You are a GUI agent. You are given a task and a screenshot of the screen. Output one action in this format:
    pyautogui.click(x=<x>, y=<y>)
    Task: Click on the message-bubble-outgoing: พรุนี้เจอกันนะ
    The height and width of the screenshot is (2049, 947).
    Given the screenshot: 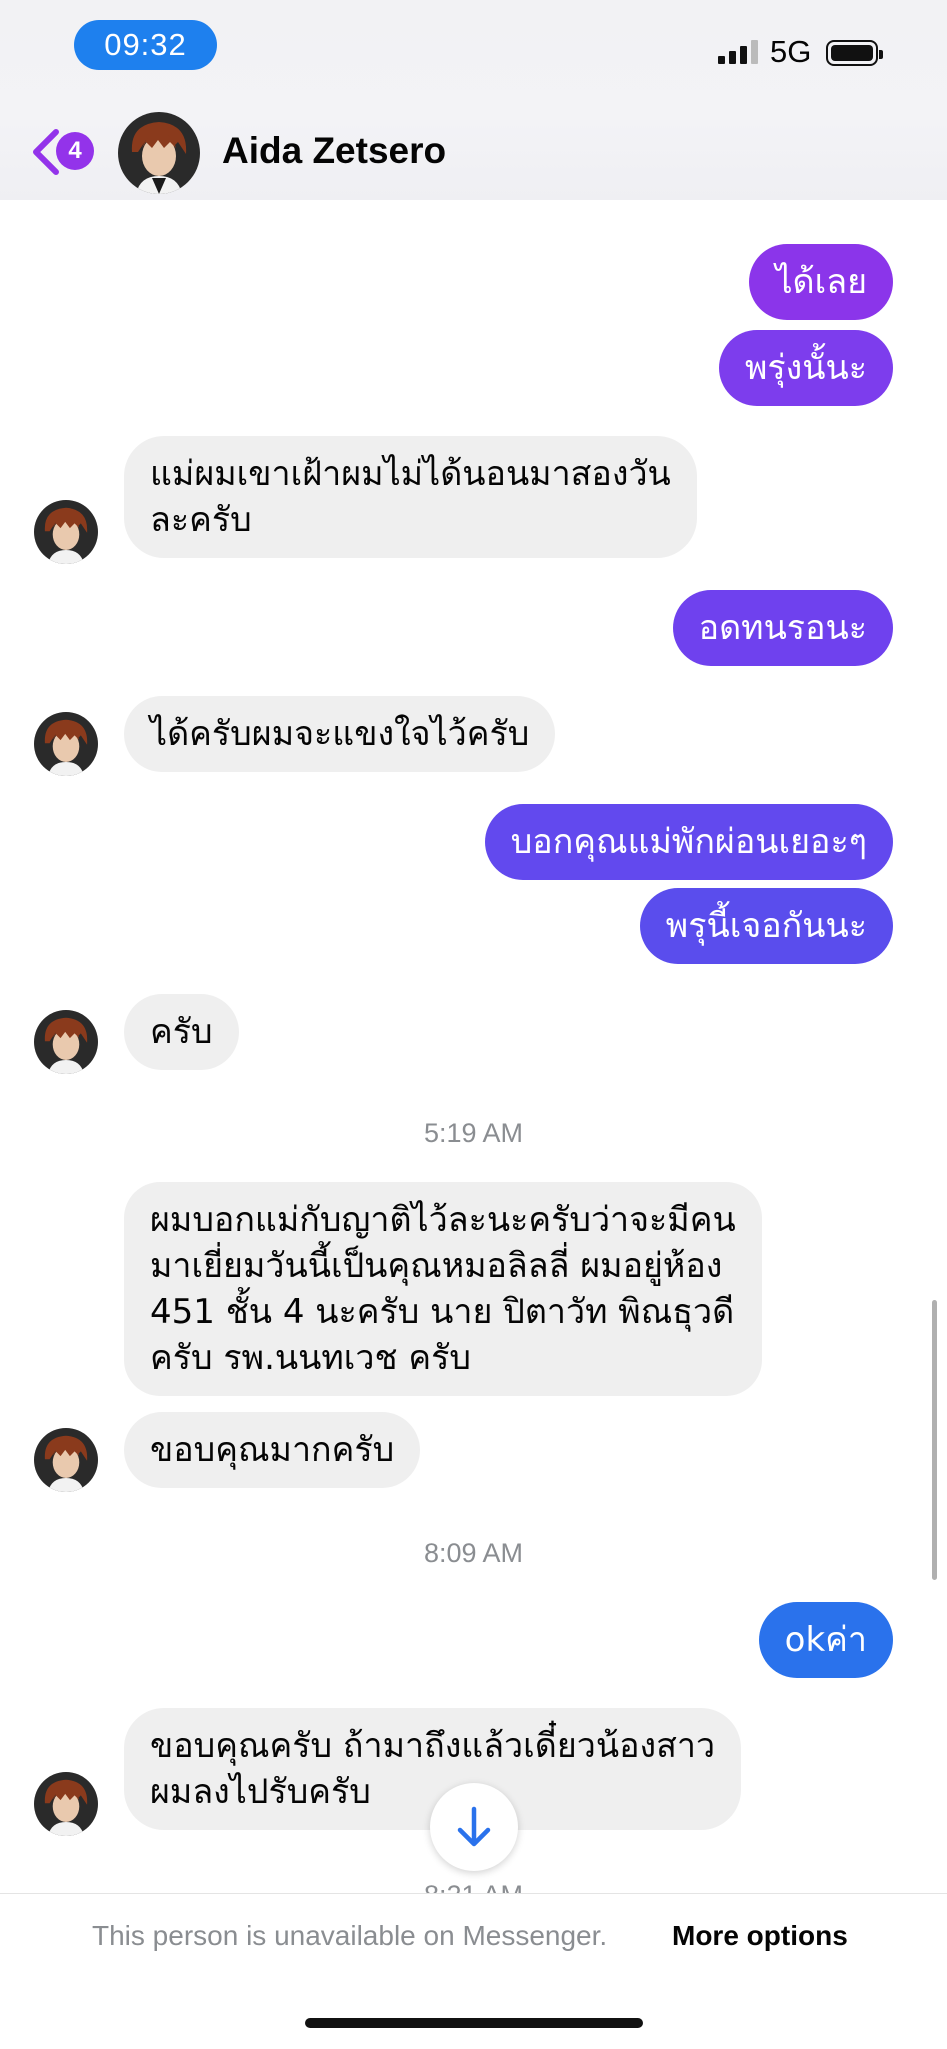 What is the action you would take?
    pyautogui.click(x=766, y=926)
    